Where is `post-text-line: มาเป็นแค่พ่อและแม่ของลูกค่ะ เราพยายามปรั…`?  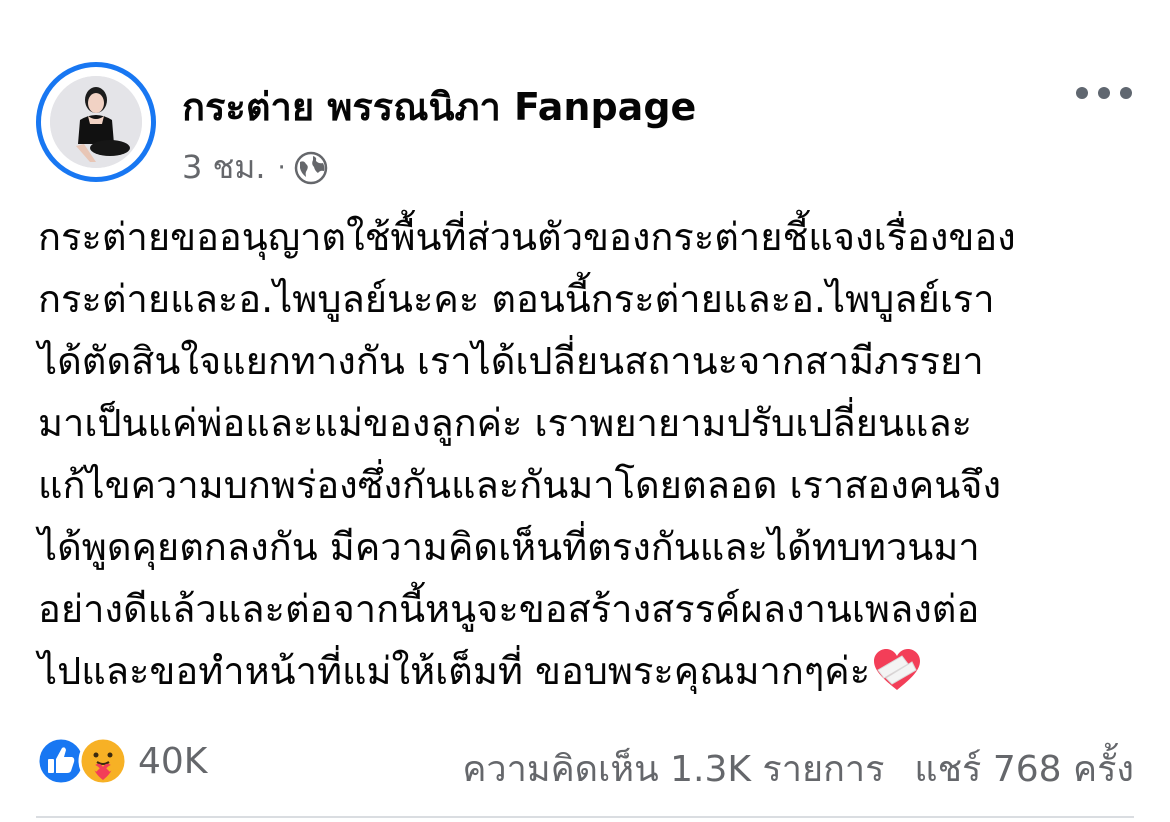 post-text-line: มาเป็นแค่พ่อและแม่ของลูกค่ะ เราพยายามปรั… is located at coordinates (505, 423).